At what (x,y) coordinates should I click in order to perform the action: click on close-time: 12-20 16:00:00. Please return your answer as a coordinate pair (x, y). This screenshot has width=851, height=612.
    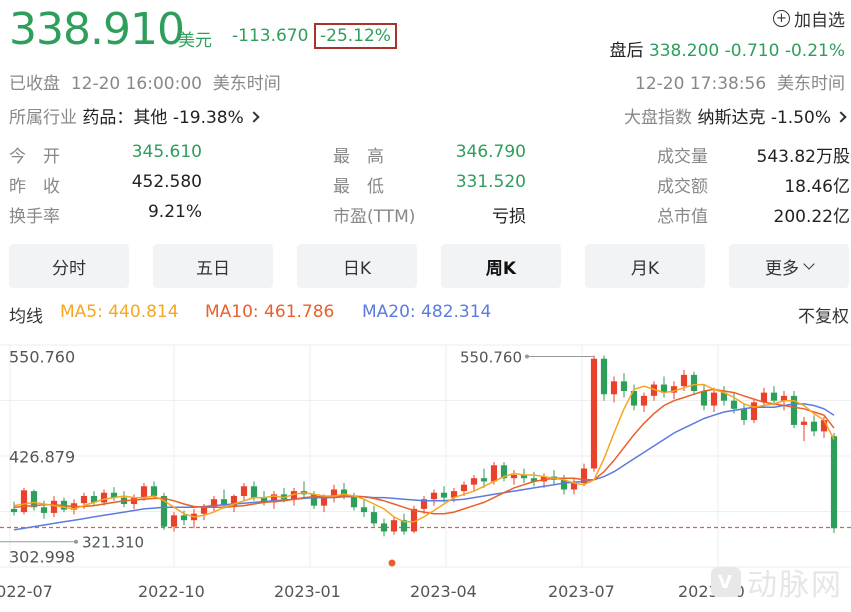
    Looking at the image, I should click on (136, 84).